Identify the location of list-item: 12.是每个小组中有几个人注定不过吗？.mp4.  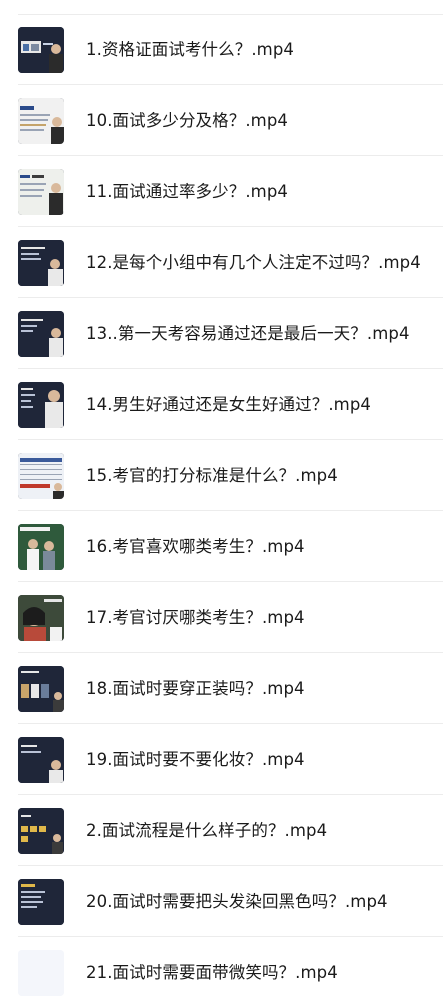
(221, 262).